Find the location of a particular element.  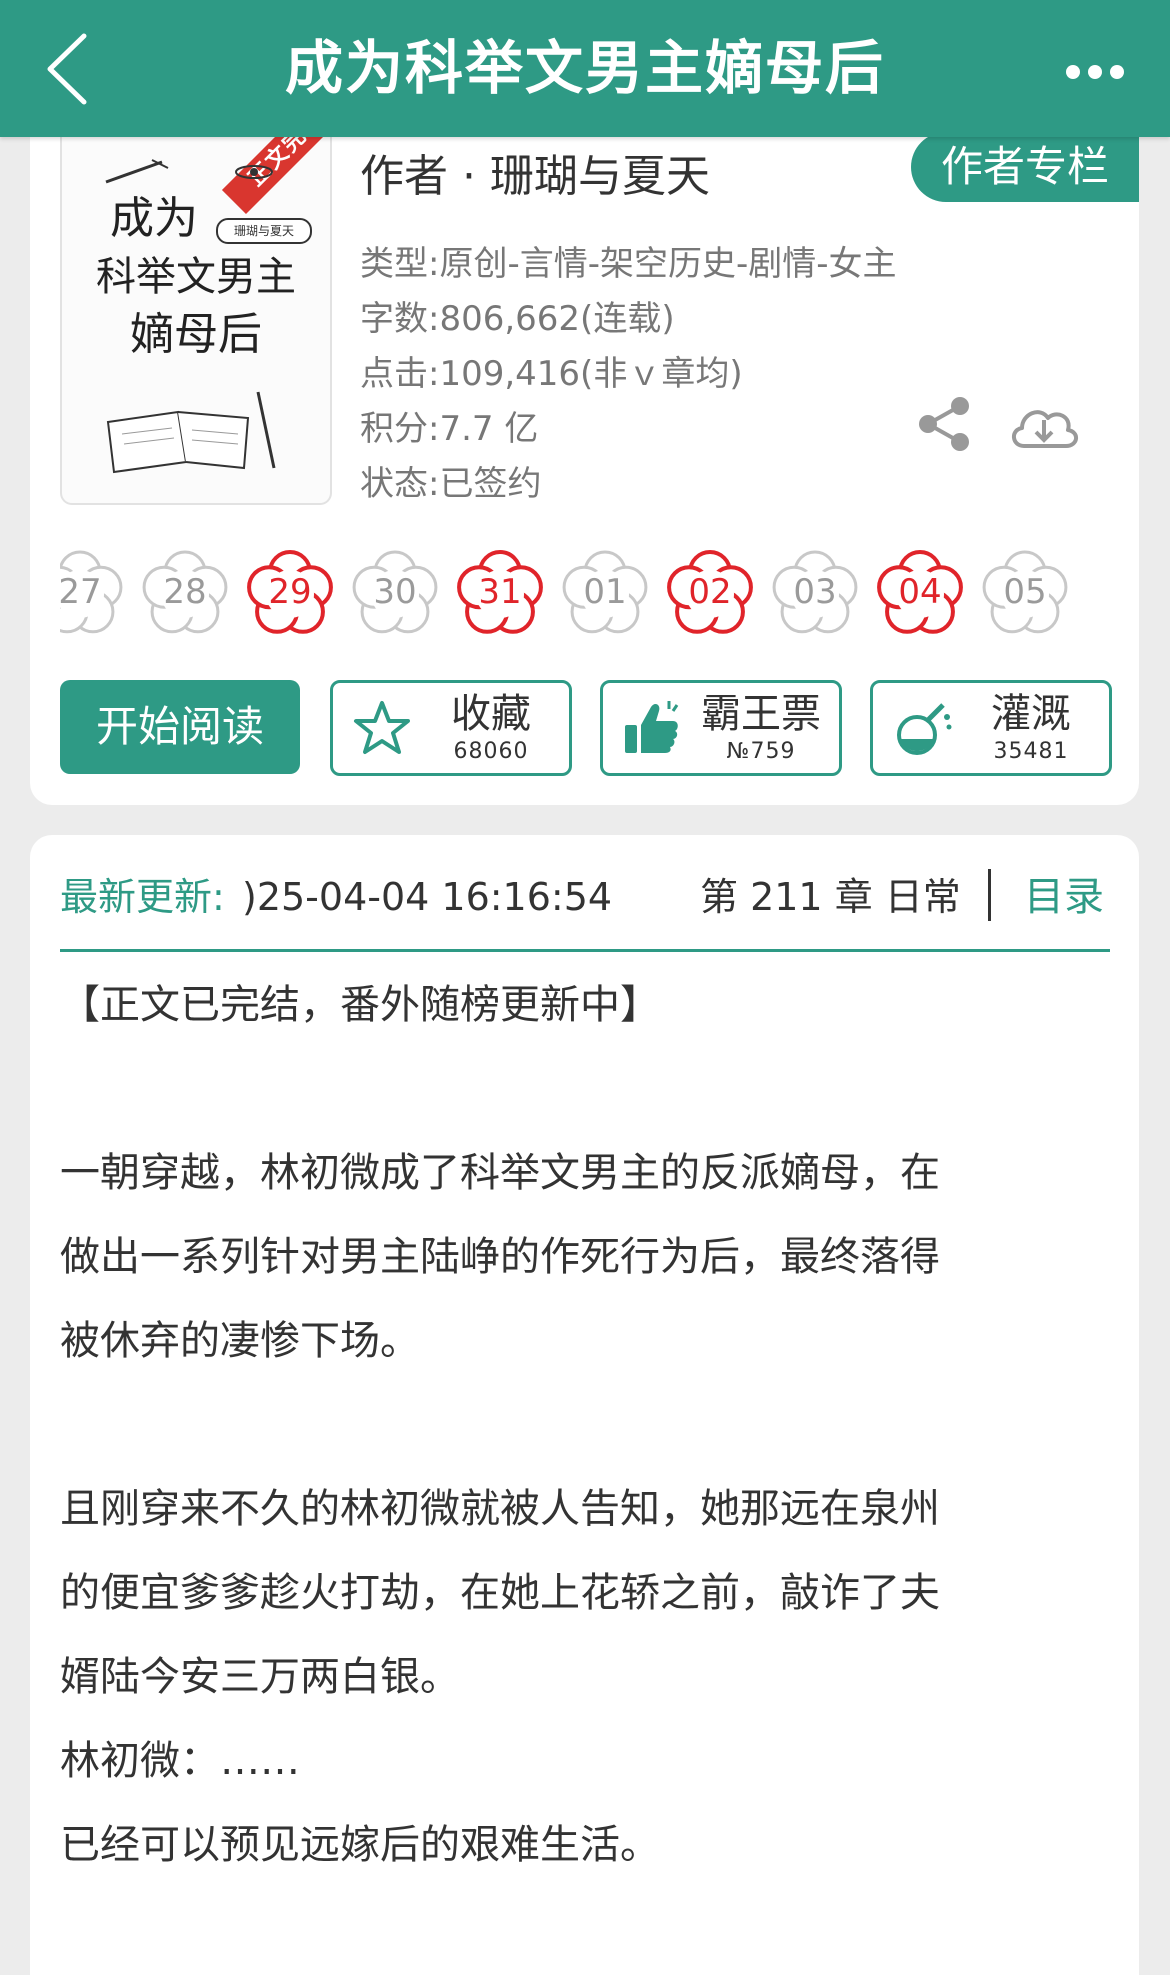

book-score: 积分:7.7 亿 is located at coordinates (449, 429).